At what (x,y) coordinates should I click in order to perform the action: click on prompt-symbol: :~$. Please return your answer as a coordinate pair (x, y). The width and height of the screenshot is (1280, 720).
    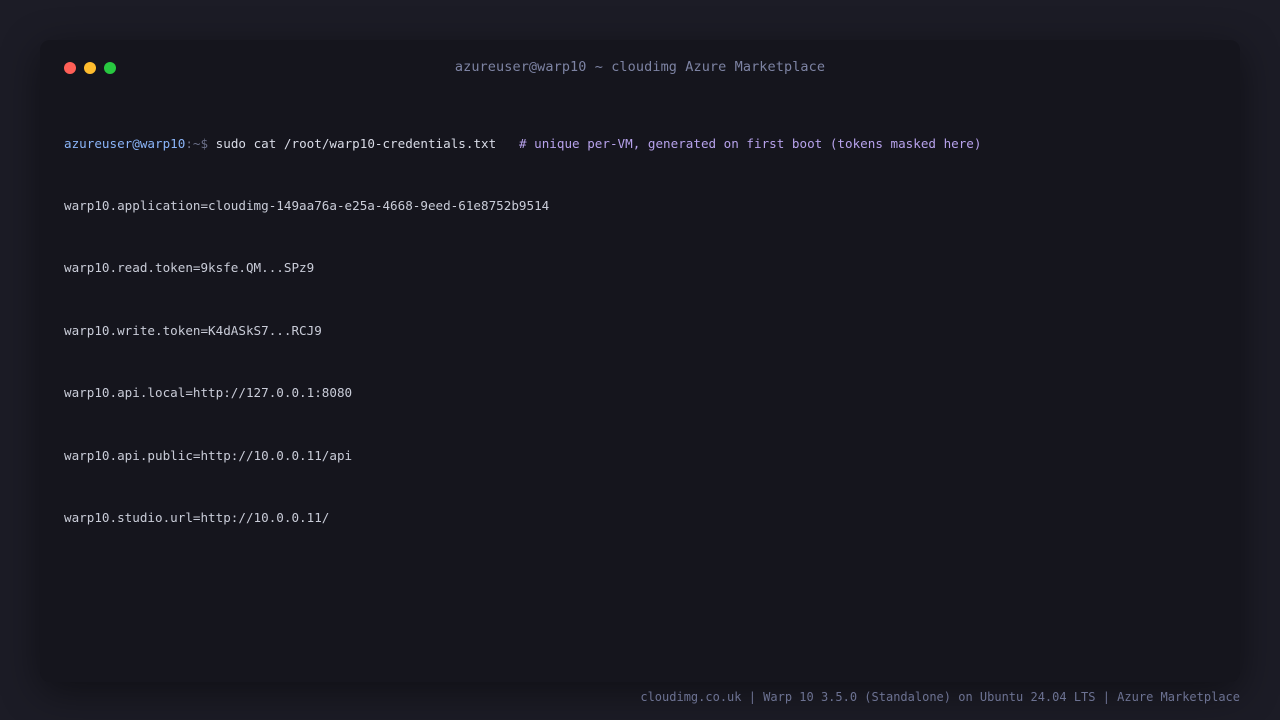
    Looking at the image, I should click on (197, 143).